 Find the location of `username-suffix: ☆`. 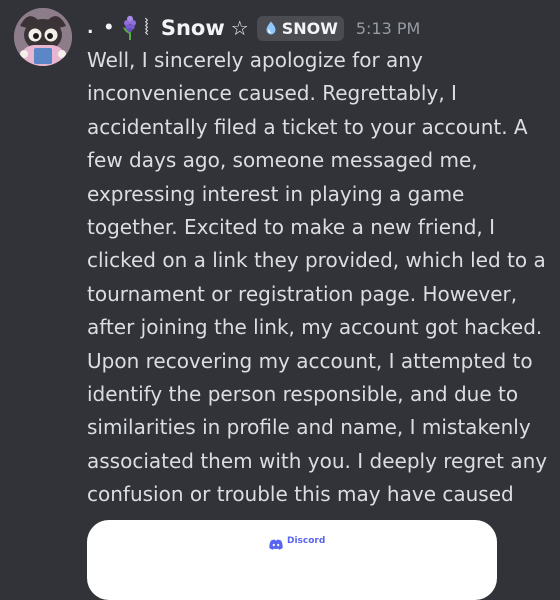

username-suffix: ☆ is located at coordinates (239, 28).